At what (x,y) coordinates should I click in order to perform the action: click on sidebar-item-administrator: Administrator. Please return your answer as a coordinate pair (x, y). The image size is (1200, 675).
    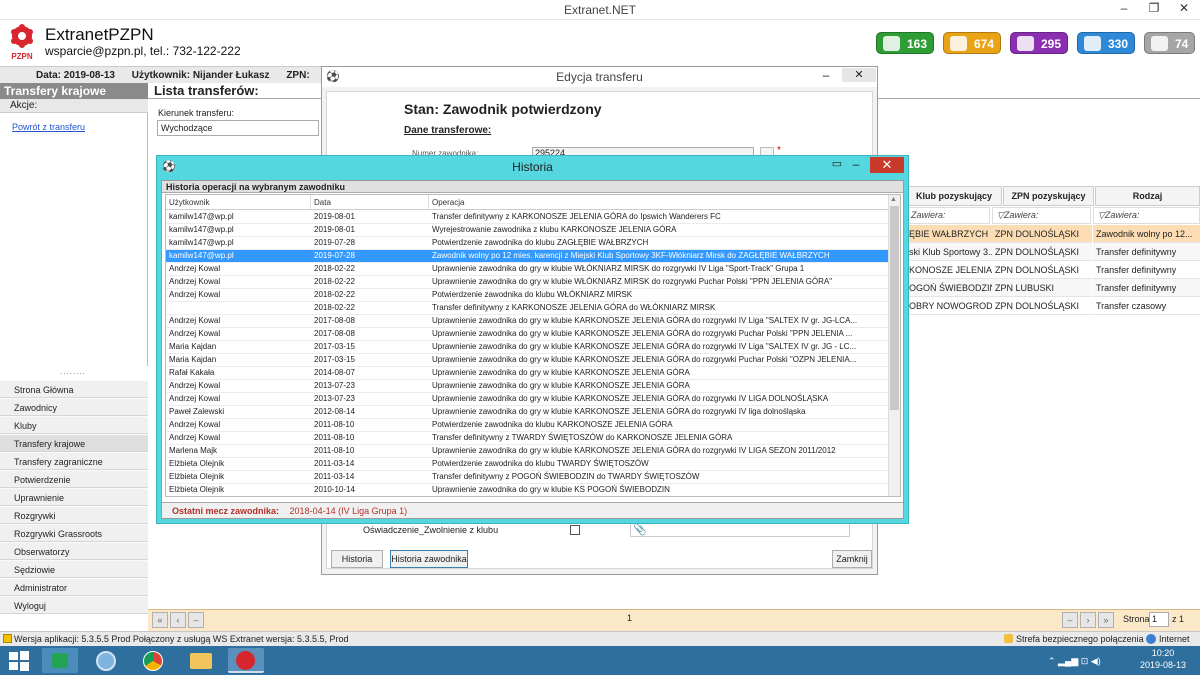
    Looking at the image, I should click on (74, 587).